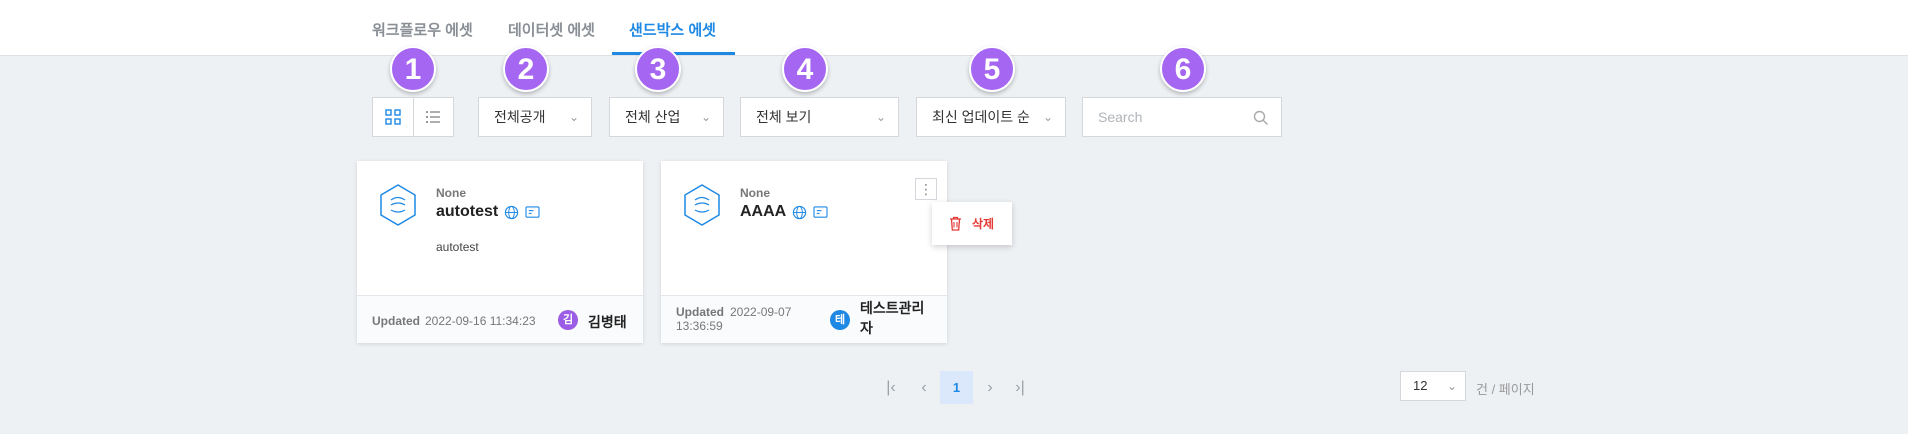  I want to click on annotation-badge-2: 2, so click(526, 69).